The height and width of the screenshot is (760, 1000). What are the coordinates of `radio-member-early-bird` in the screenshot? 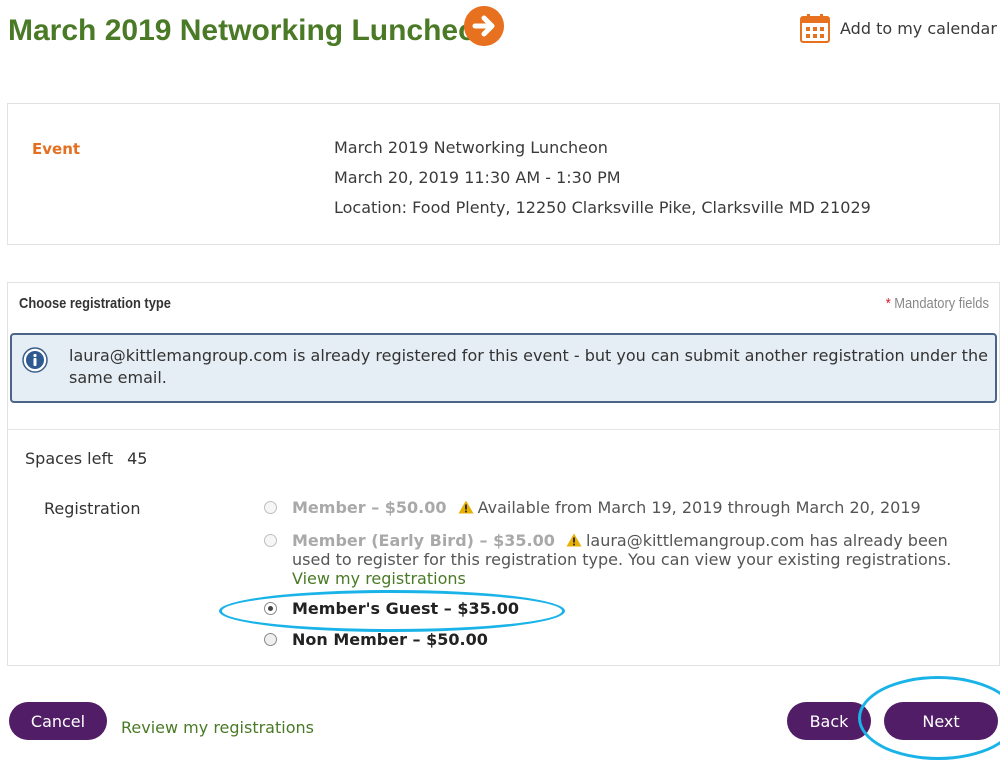 It's located at (270, 540).